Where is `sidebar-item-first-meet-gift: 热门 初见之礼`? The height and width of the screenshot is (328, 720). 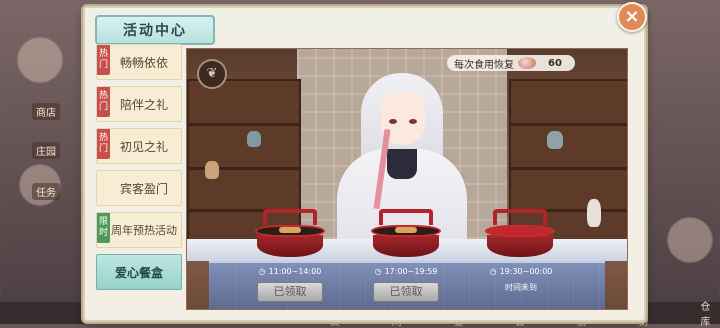
sidebar-item-first-meet-gift: 热门 初见之礼 is located at coordinates (139, 146).